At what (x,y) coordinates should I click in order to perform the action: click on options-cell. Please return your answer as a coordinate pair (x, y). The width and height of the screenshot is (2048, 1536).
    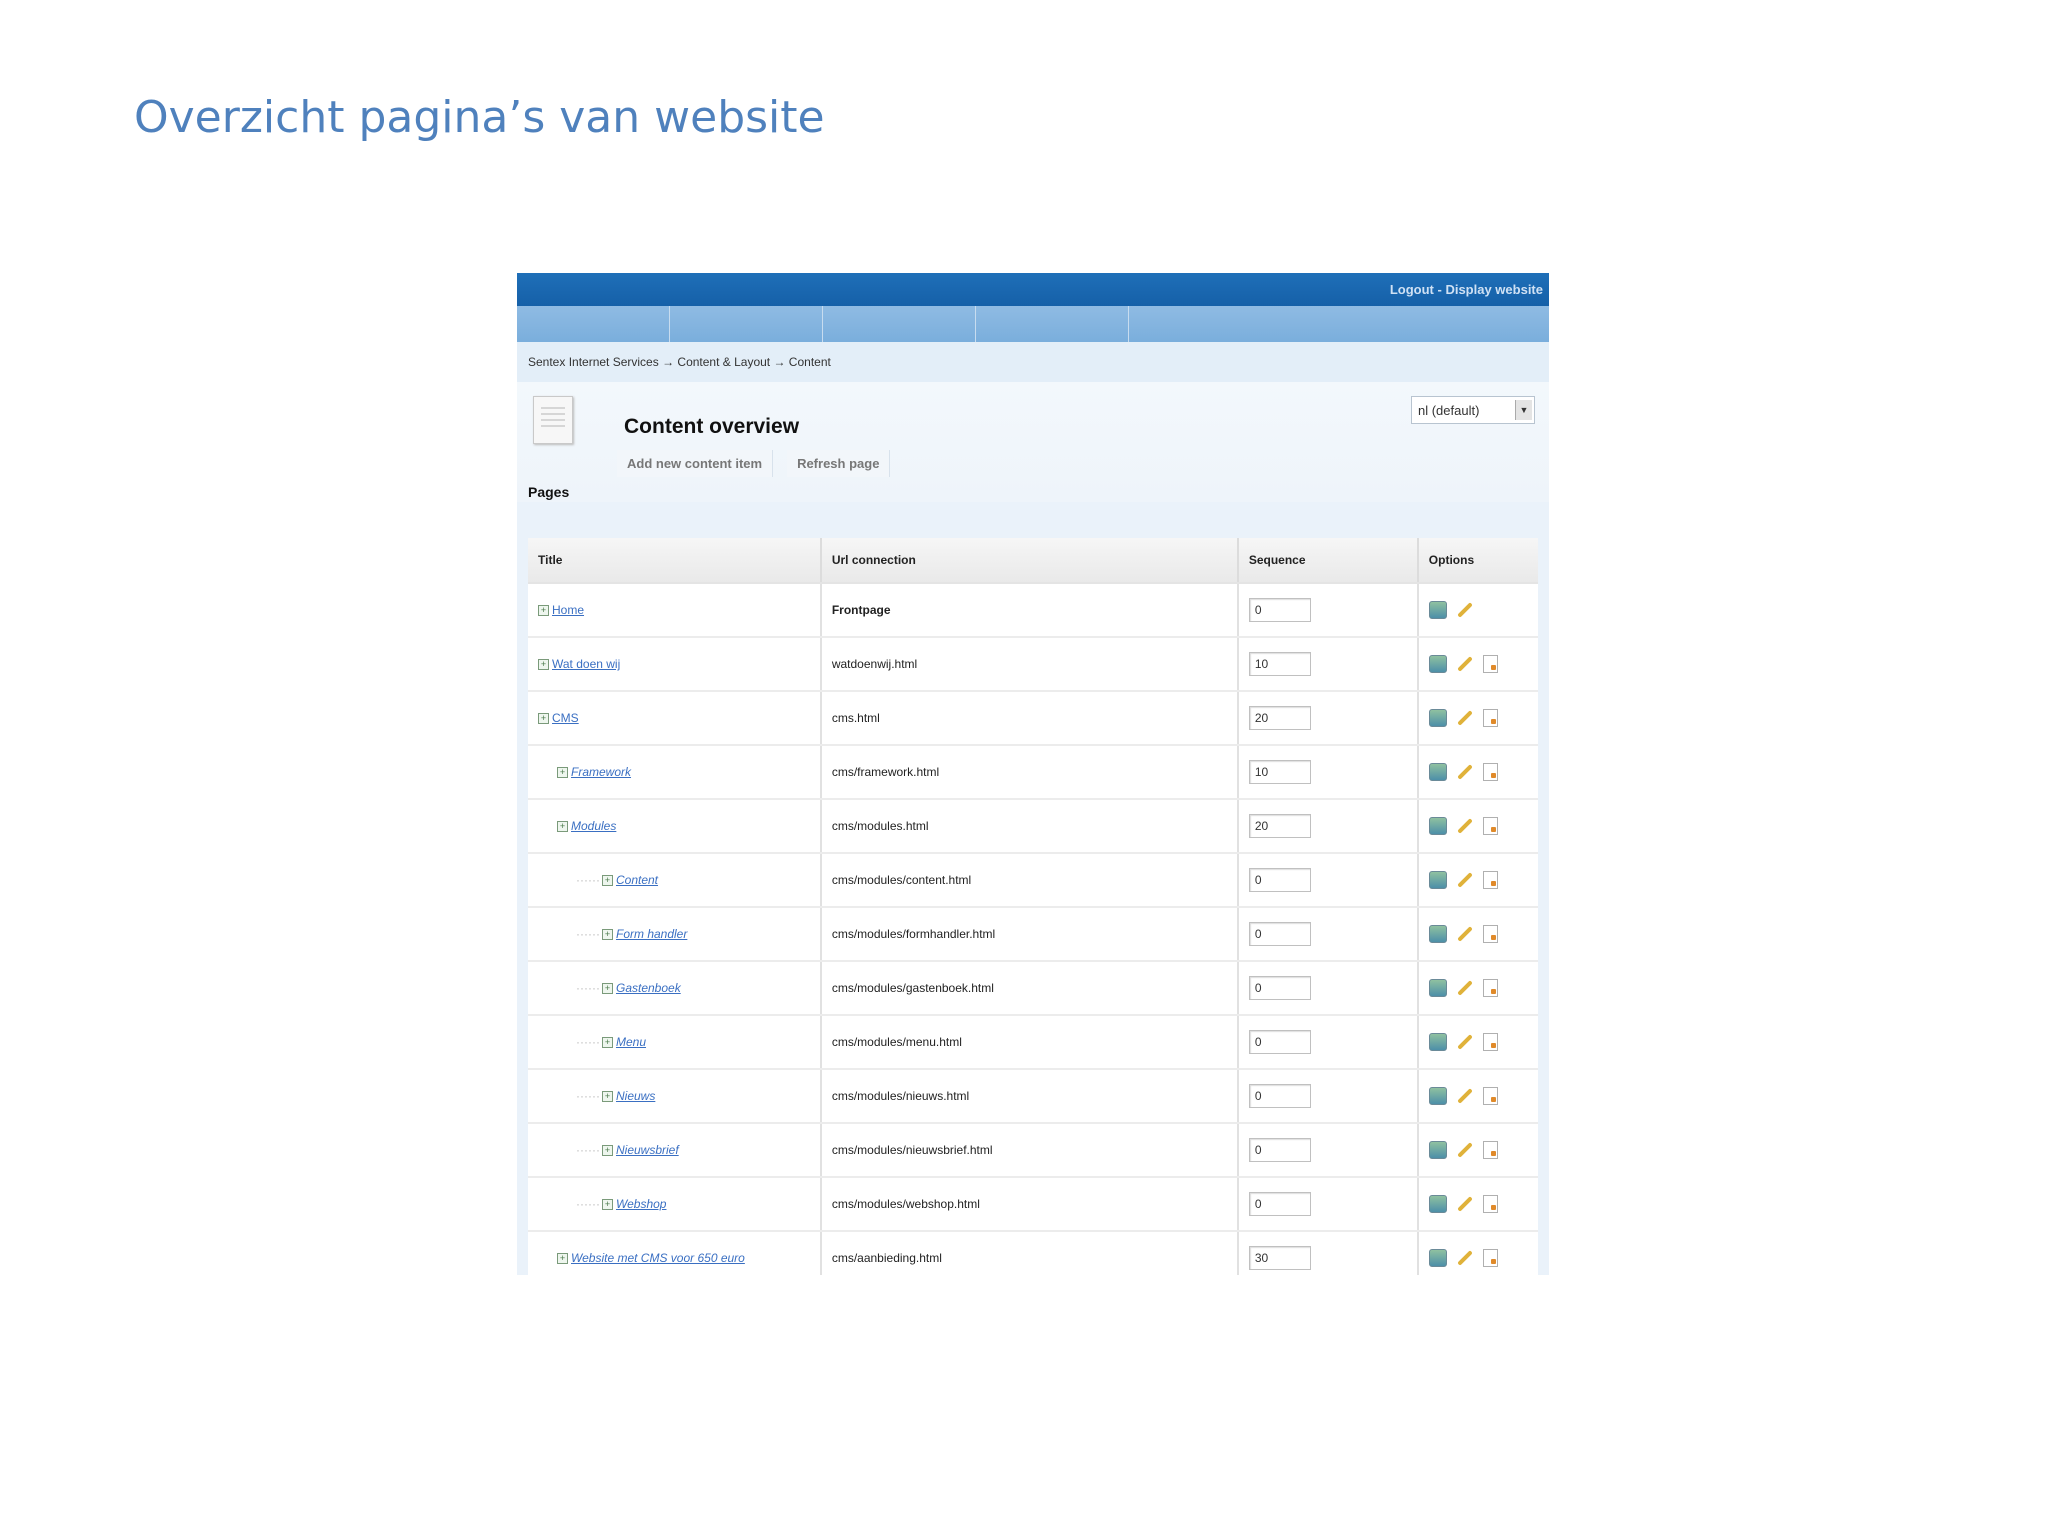
    Looking at the image, I should click on (1477, 1042).